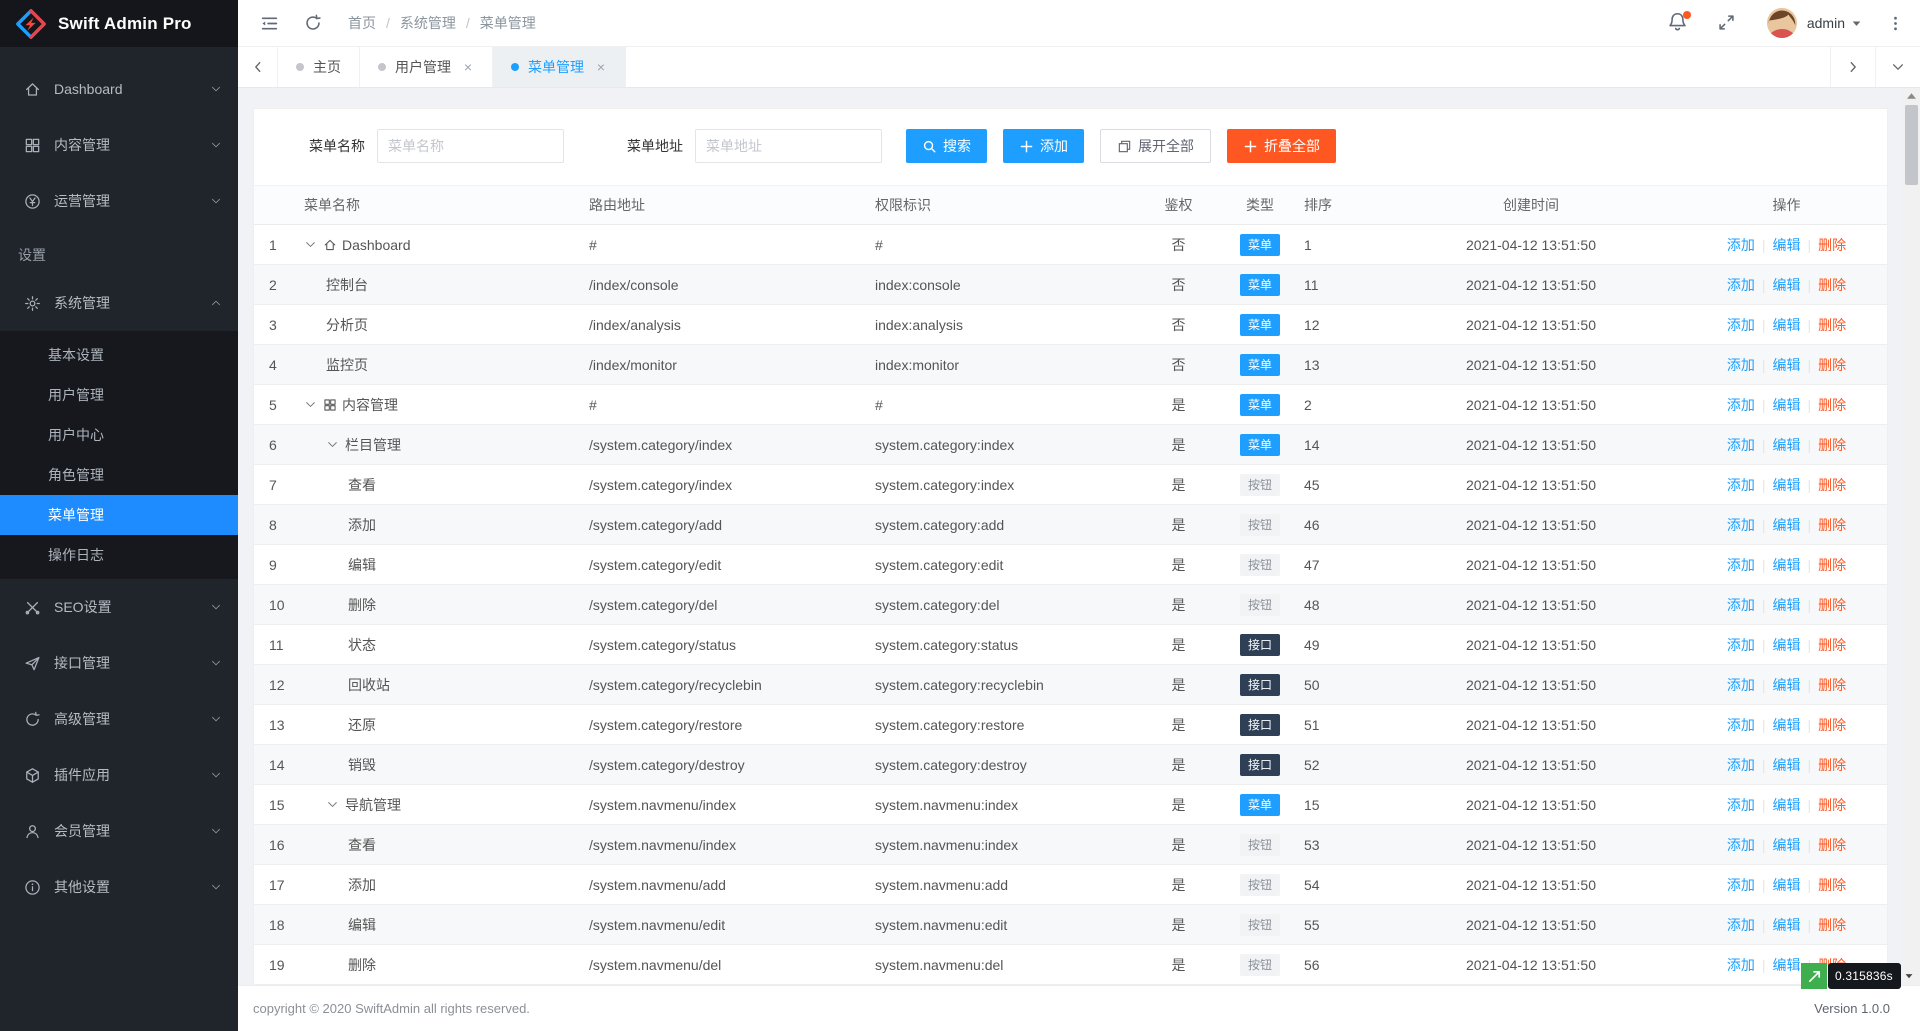 Image resolution: width=1920 pixels, height=1031 pixels. Describe the element at coordinates (119, 775) in the screenshot. I see `sidebar-item-plugin: 插件应用` at that location.